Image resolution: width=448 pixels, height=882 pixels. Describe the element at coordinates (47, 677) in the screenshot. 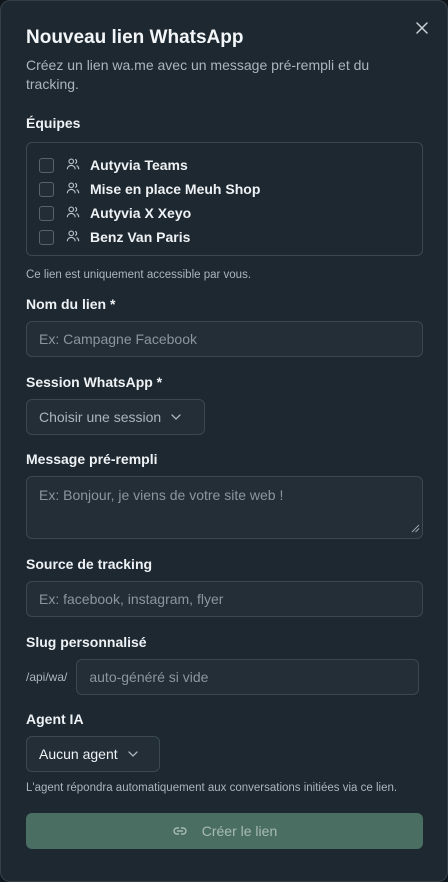

I see `slug-prefix: /api/wa/` at that location.